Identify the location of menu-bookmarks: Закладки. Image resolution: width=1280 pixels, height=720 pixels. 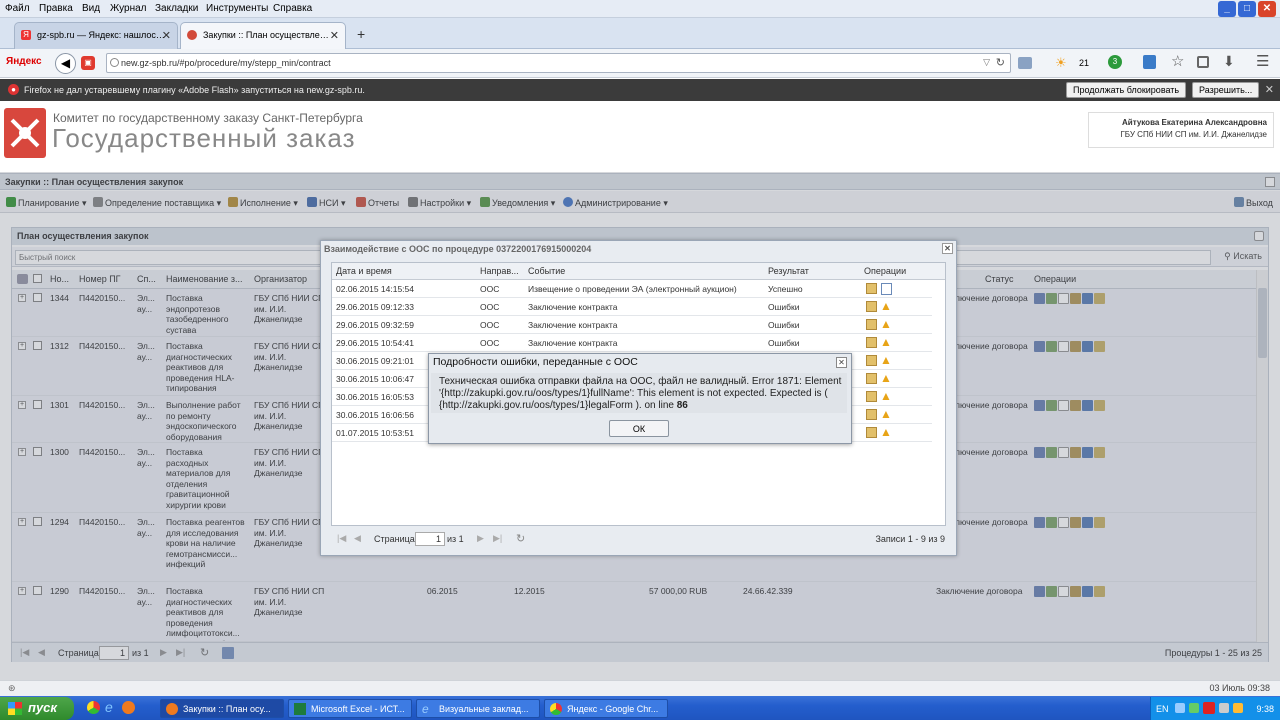
(176, 8).